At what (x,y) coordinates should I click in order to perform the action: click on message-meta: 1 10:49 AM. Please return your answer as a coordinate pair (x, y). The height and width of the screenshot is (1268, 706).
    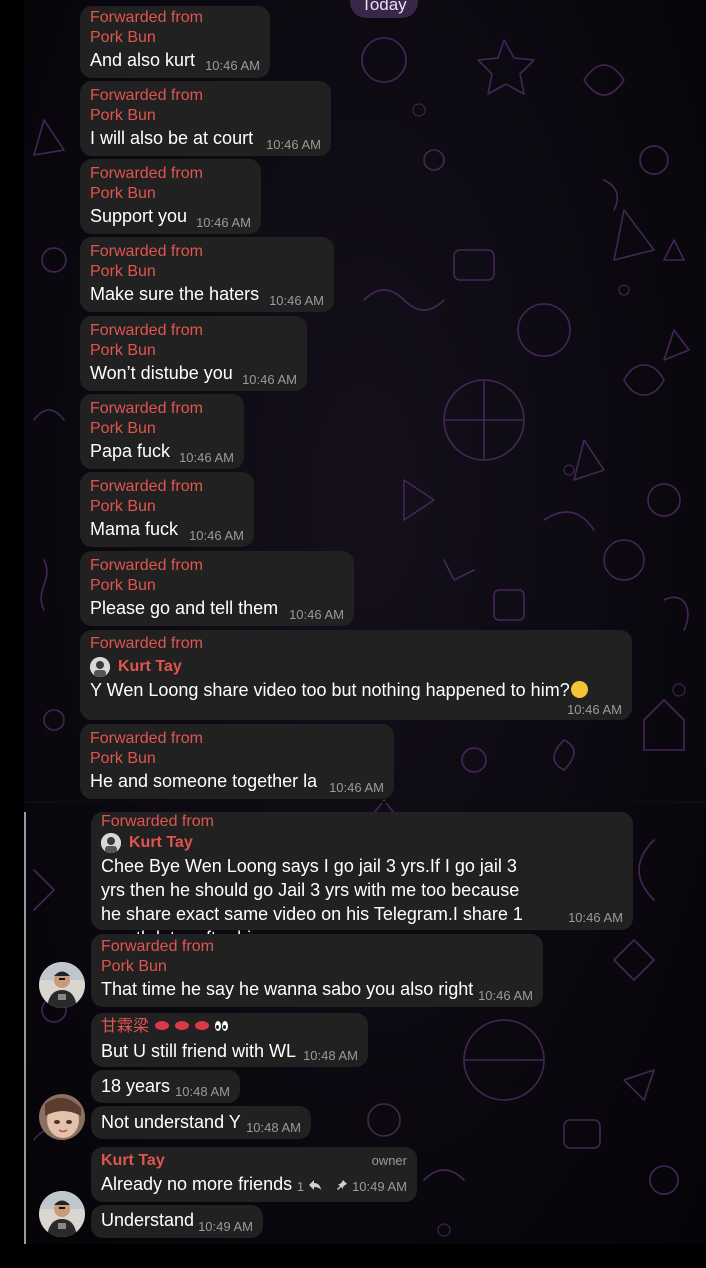
    Looking at the image, I should click on (350, 1186).